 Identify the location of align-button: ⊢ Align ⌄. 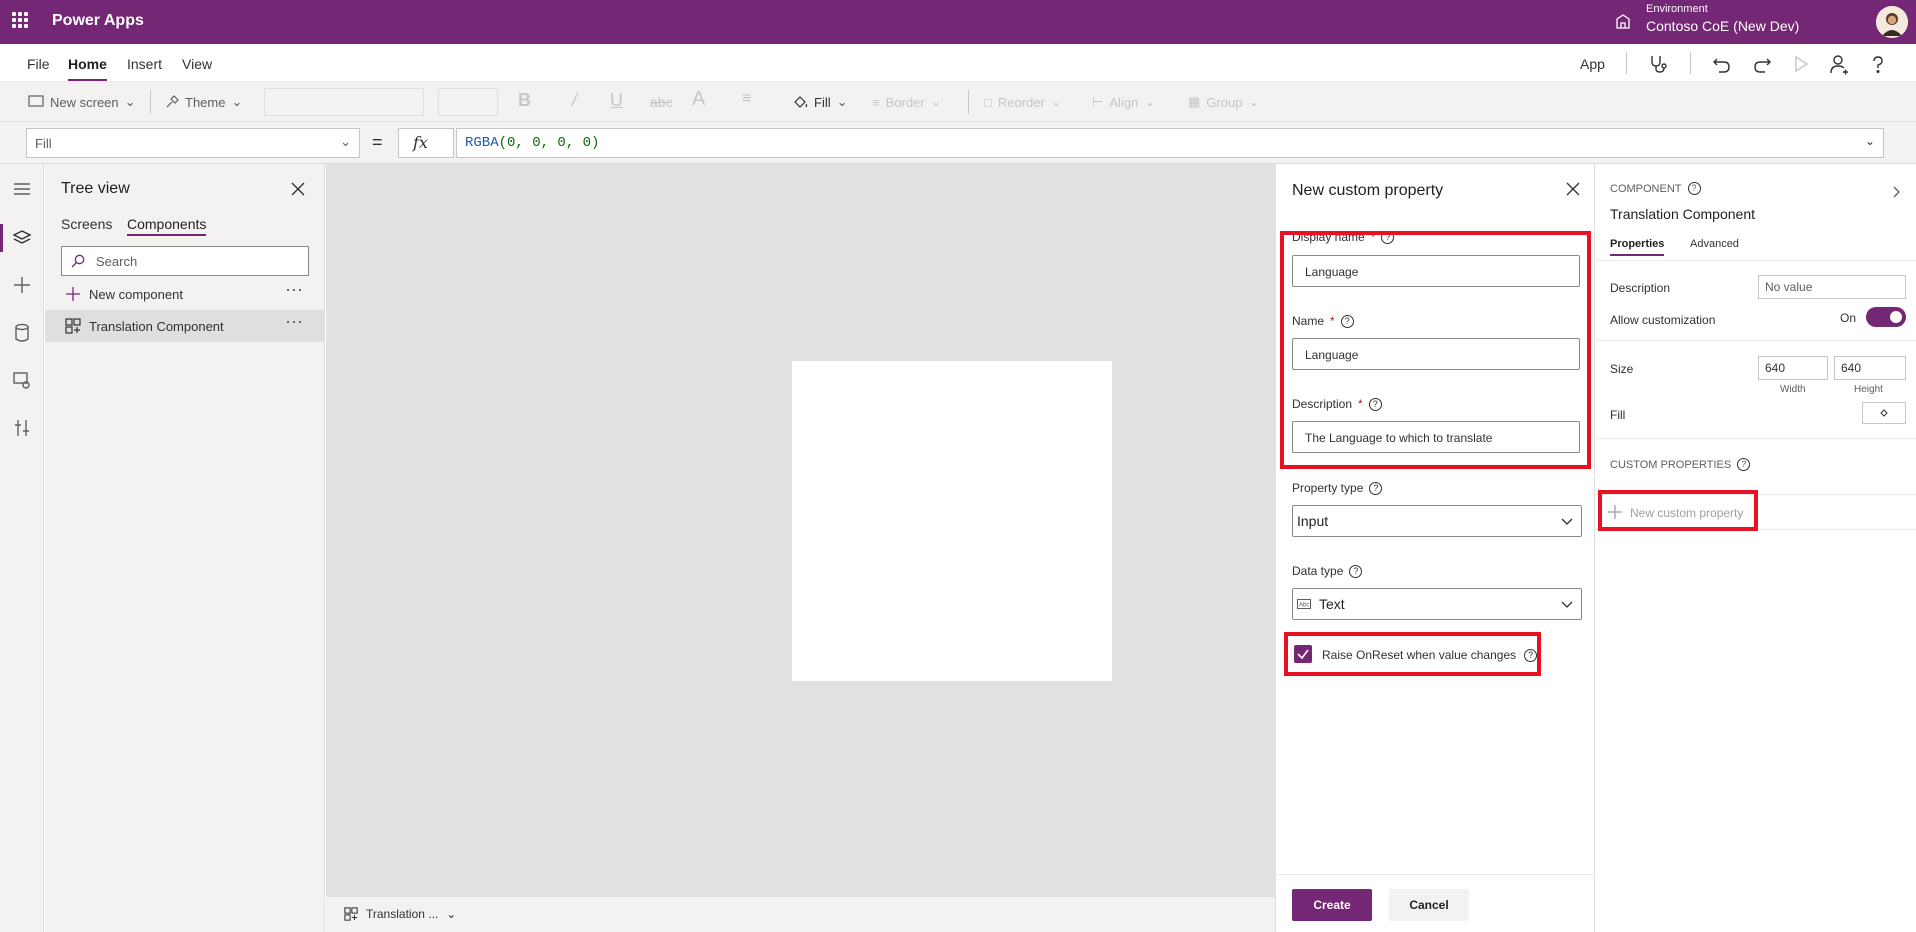
(1123, 102).